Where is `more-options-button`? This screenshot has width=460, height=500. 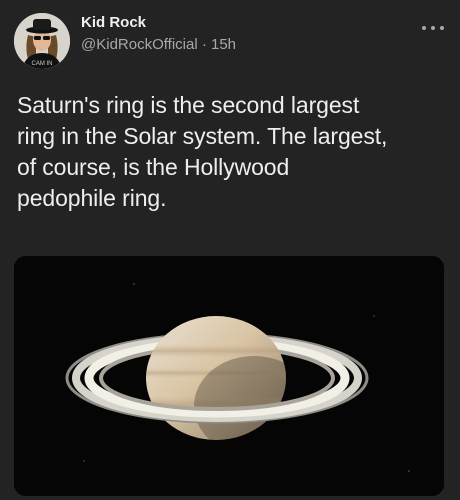 more-options-button is located at coordinates (433, 28).